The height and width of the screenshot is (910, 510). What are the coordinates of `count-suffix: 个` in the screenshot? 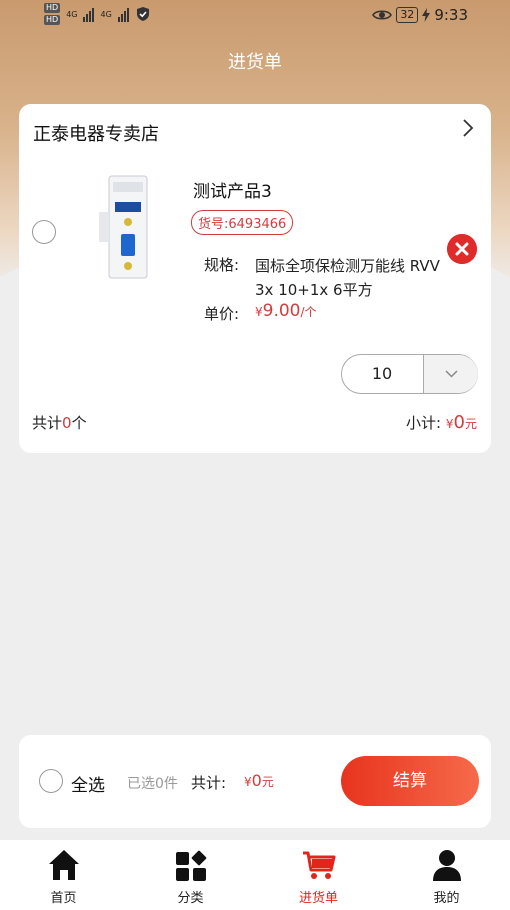 It's located at (79, 423).